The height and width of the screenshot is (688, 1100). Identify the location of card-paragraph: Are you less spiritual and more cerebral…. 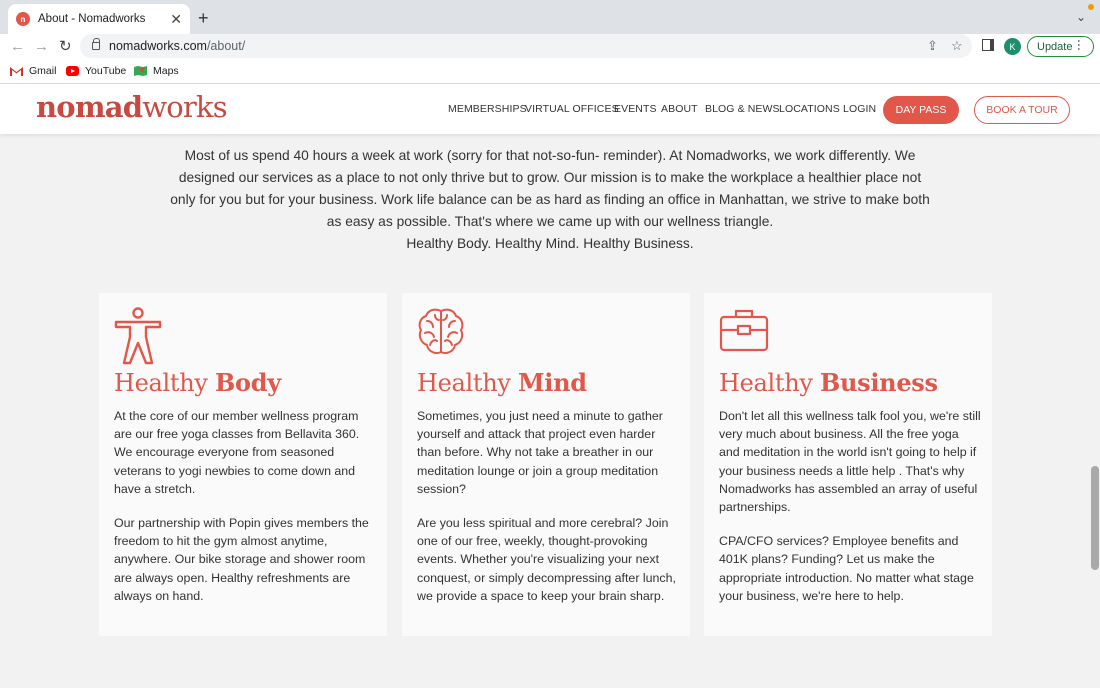
(546, 559).